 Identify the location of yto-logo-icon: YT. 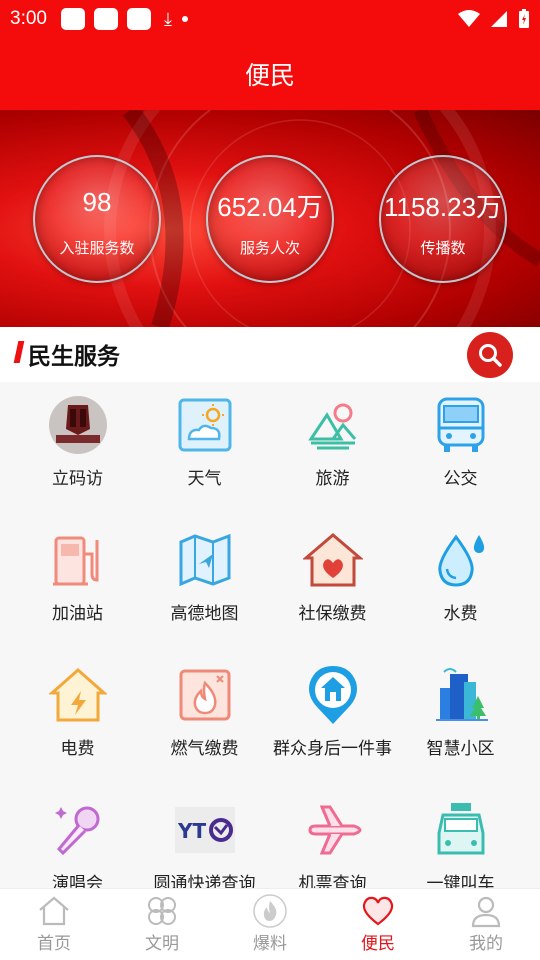
(205, 830).